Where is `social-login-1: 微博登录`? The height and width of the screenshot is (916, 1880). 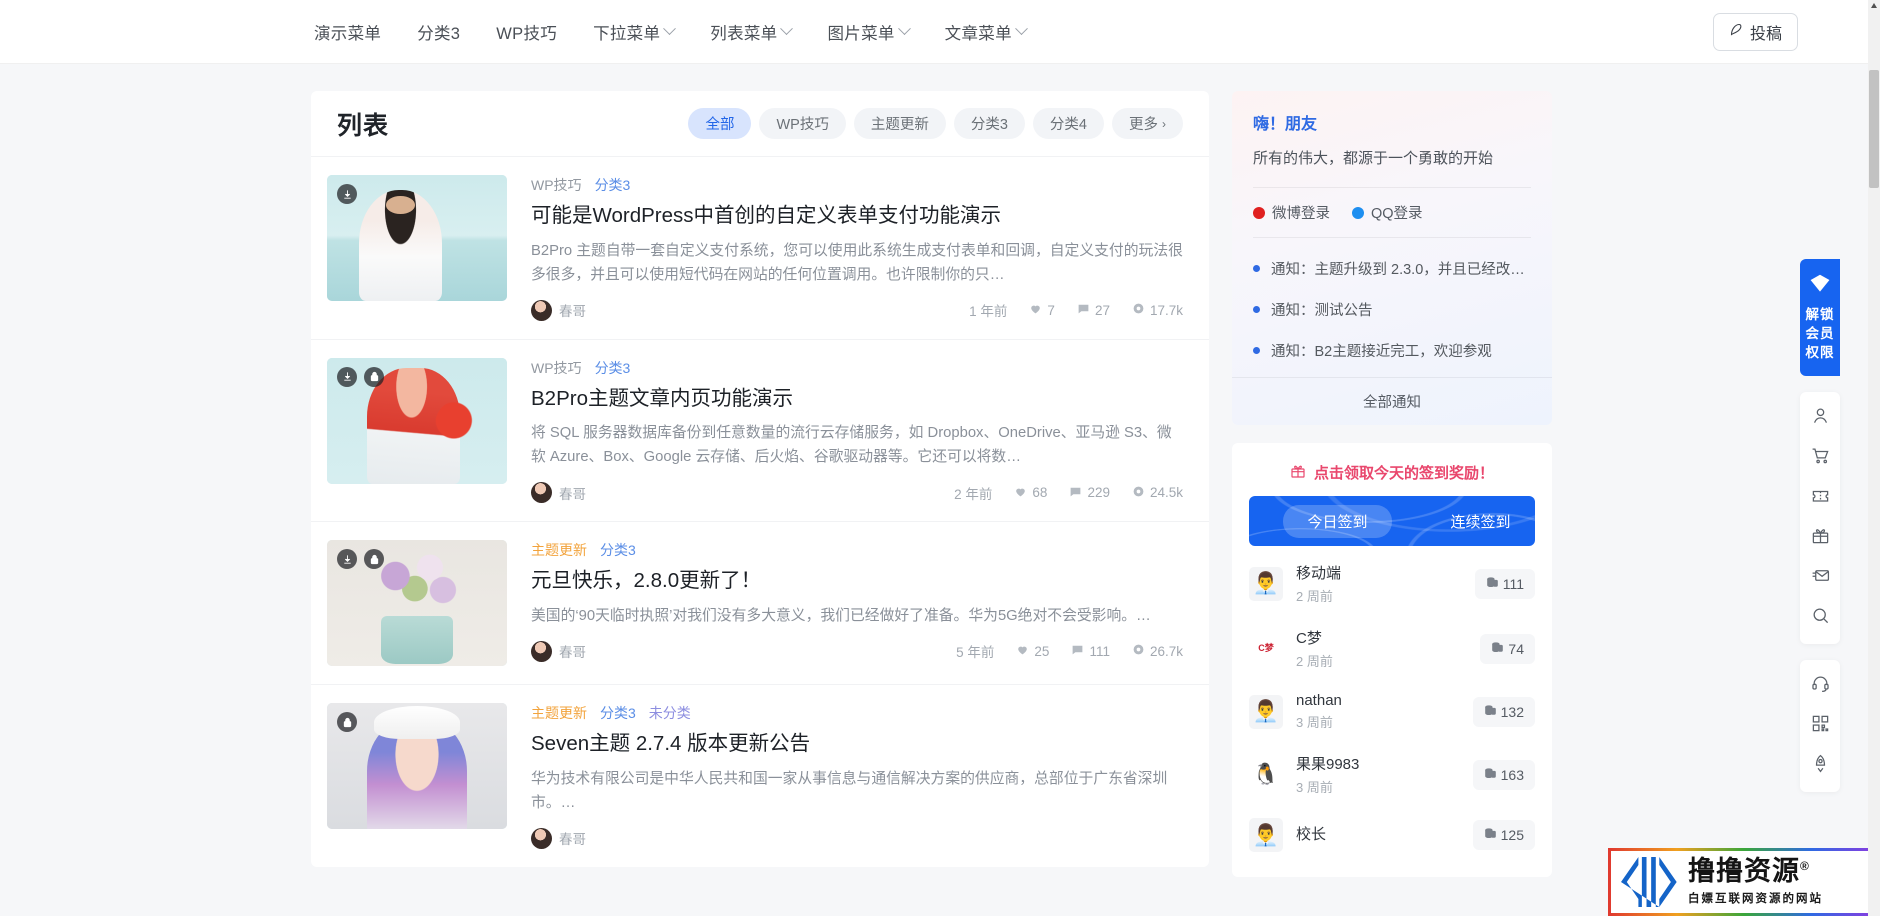
social-login-1: 微博登录 is located at coordinates (1291, 212).